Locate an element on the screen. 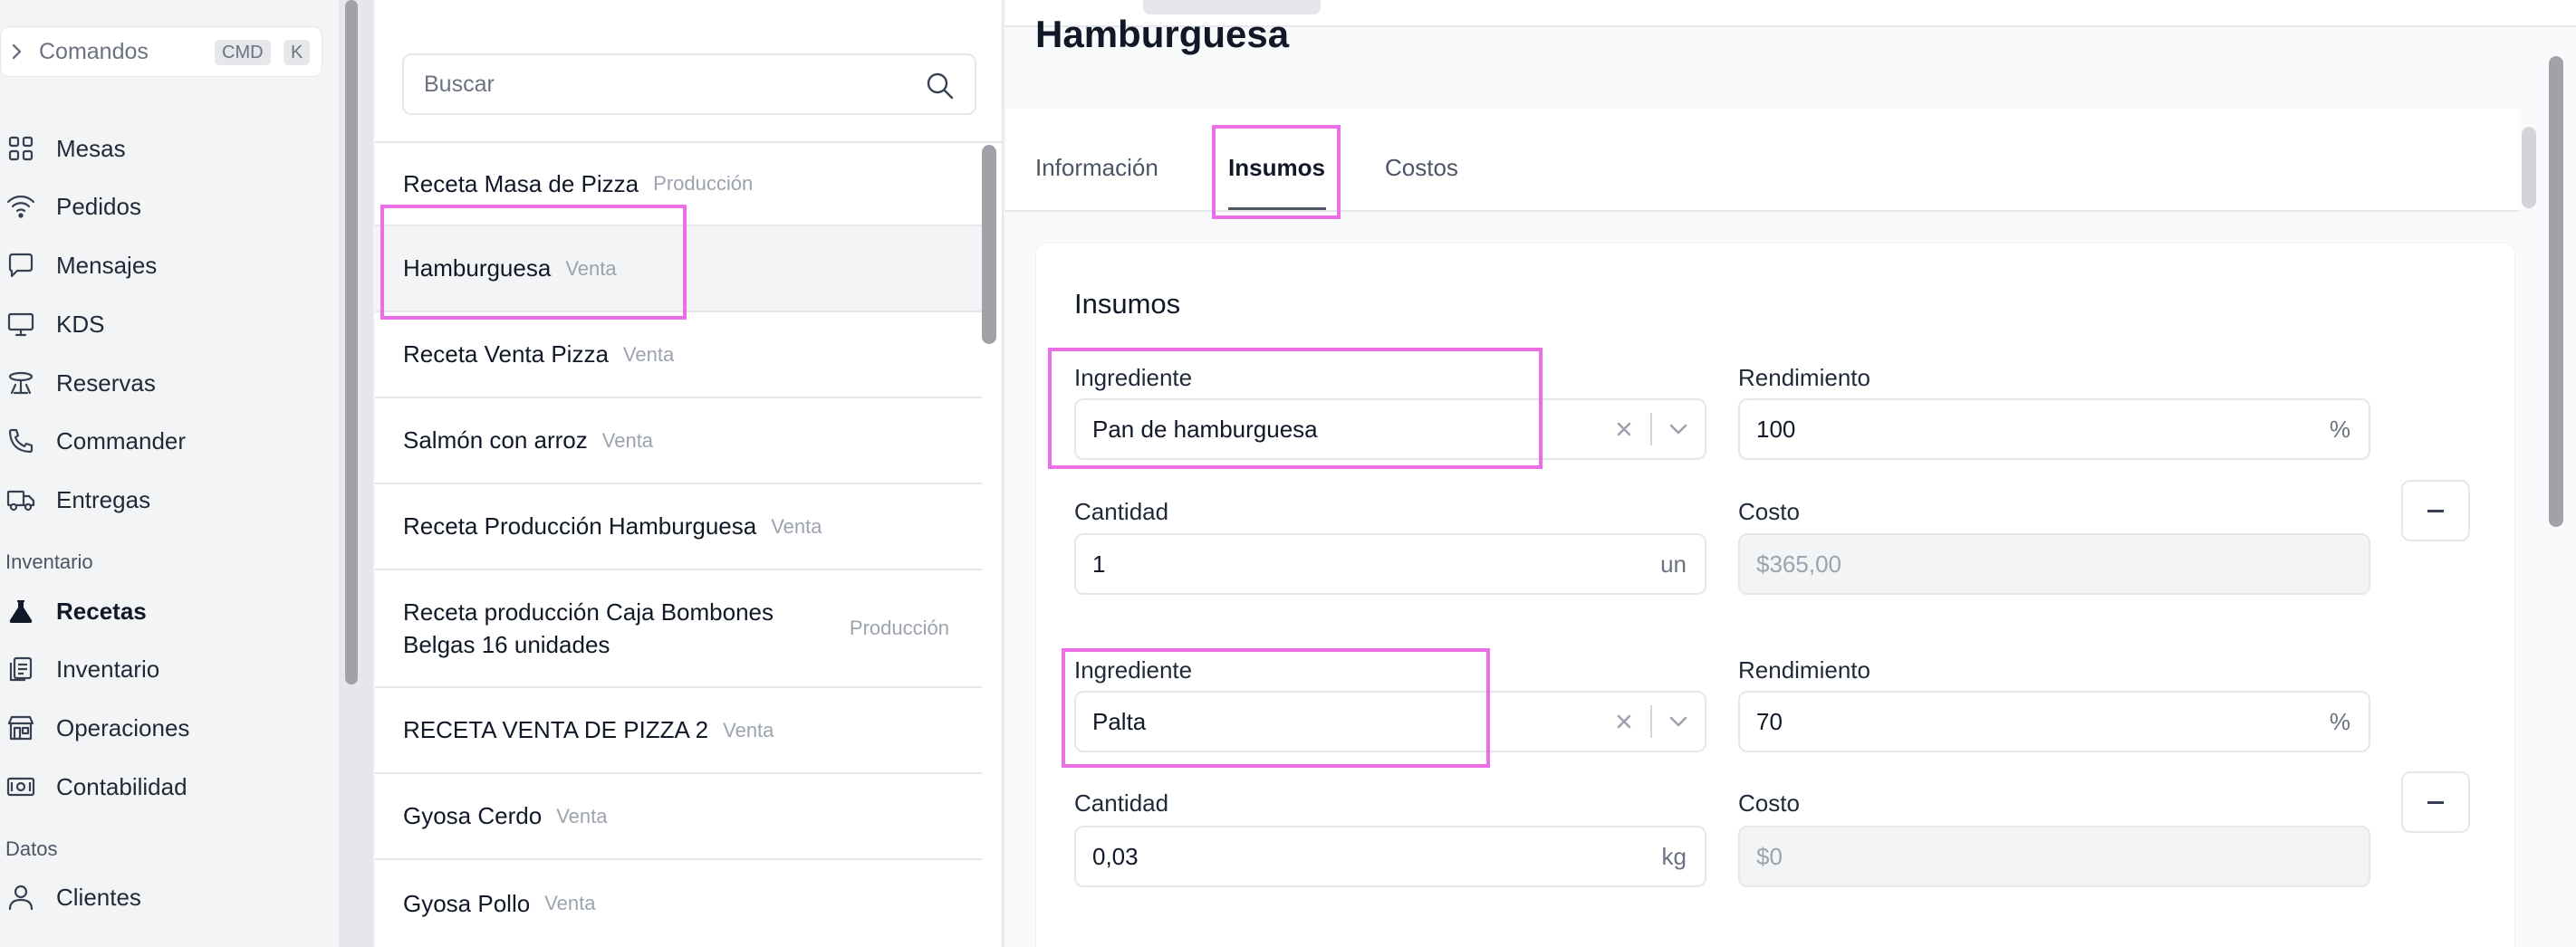 This screenshot has width=2576, height=947. sidebar-item-label: Mensajes is located at coordinates (107, 265).